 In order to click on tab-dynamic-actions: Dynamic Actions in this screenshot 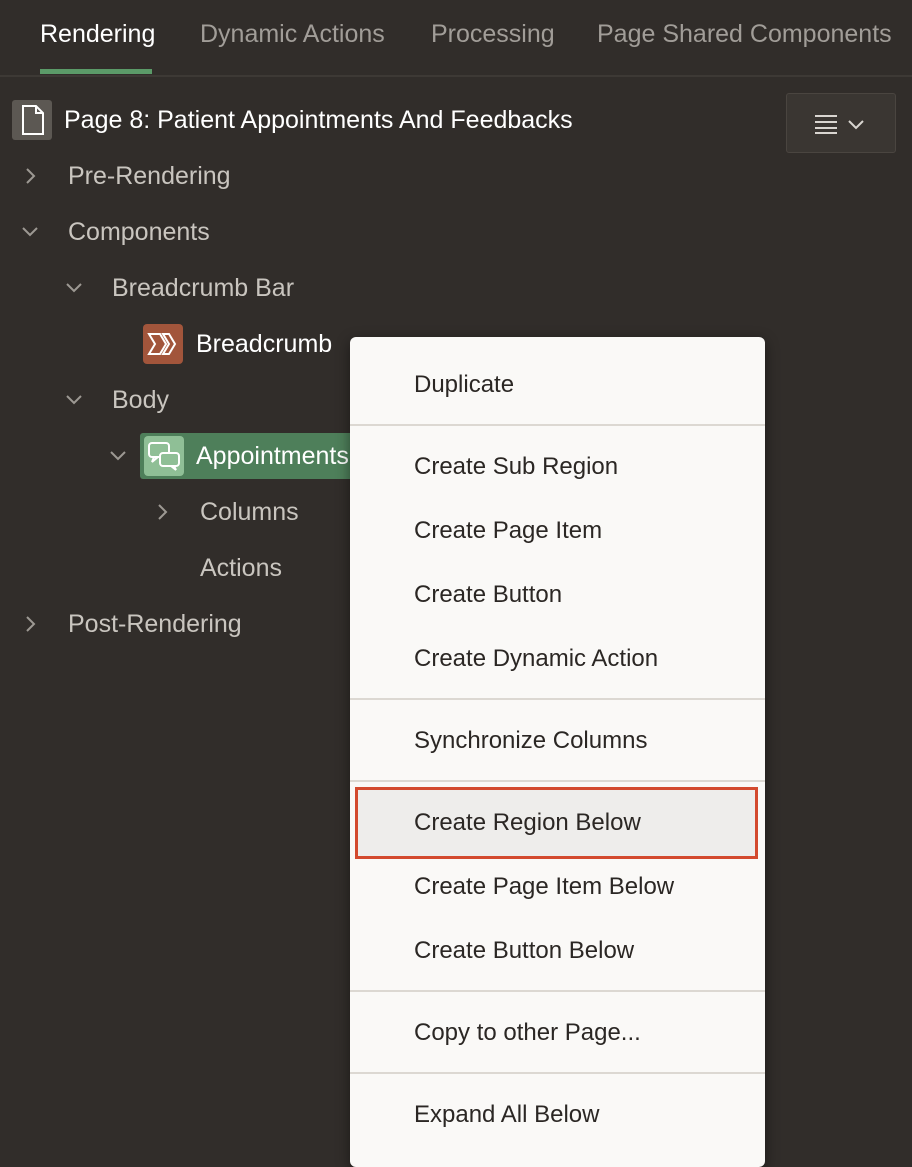, I will do `click(292, 34)`.